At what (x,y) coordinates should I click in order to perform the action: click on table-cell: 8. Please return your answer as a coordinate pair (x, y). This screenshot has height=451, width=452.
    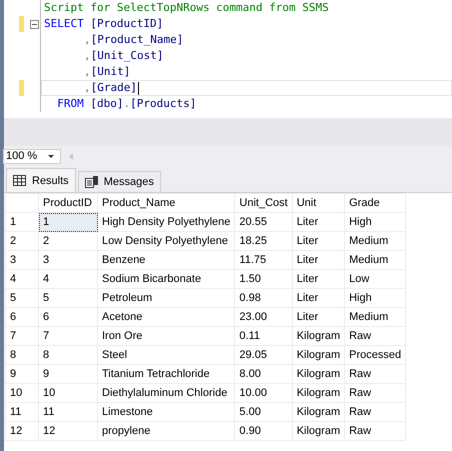
    Looking at the image, I should click on (68, 355).